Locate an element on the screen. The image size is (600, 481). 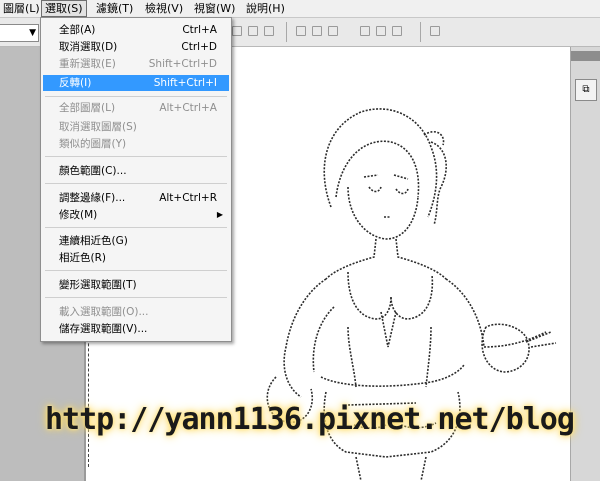
menu-window: 視窗(W) is located at coordinates (214, 8).